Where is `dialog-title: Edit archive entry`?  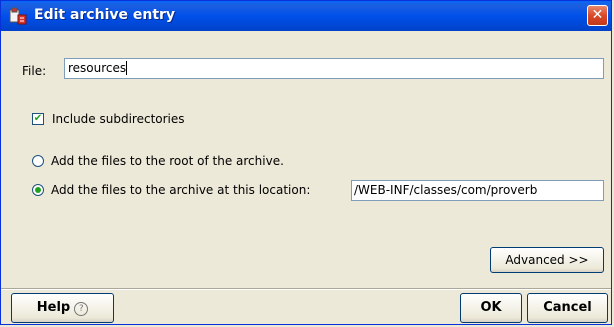 dialog-title: Edit archive entry is located at coordinates (105, 15).